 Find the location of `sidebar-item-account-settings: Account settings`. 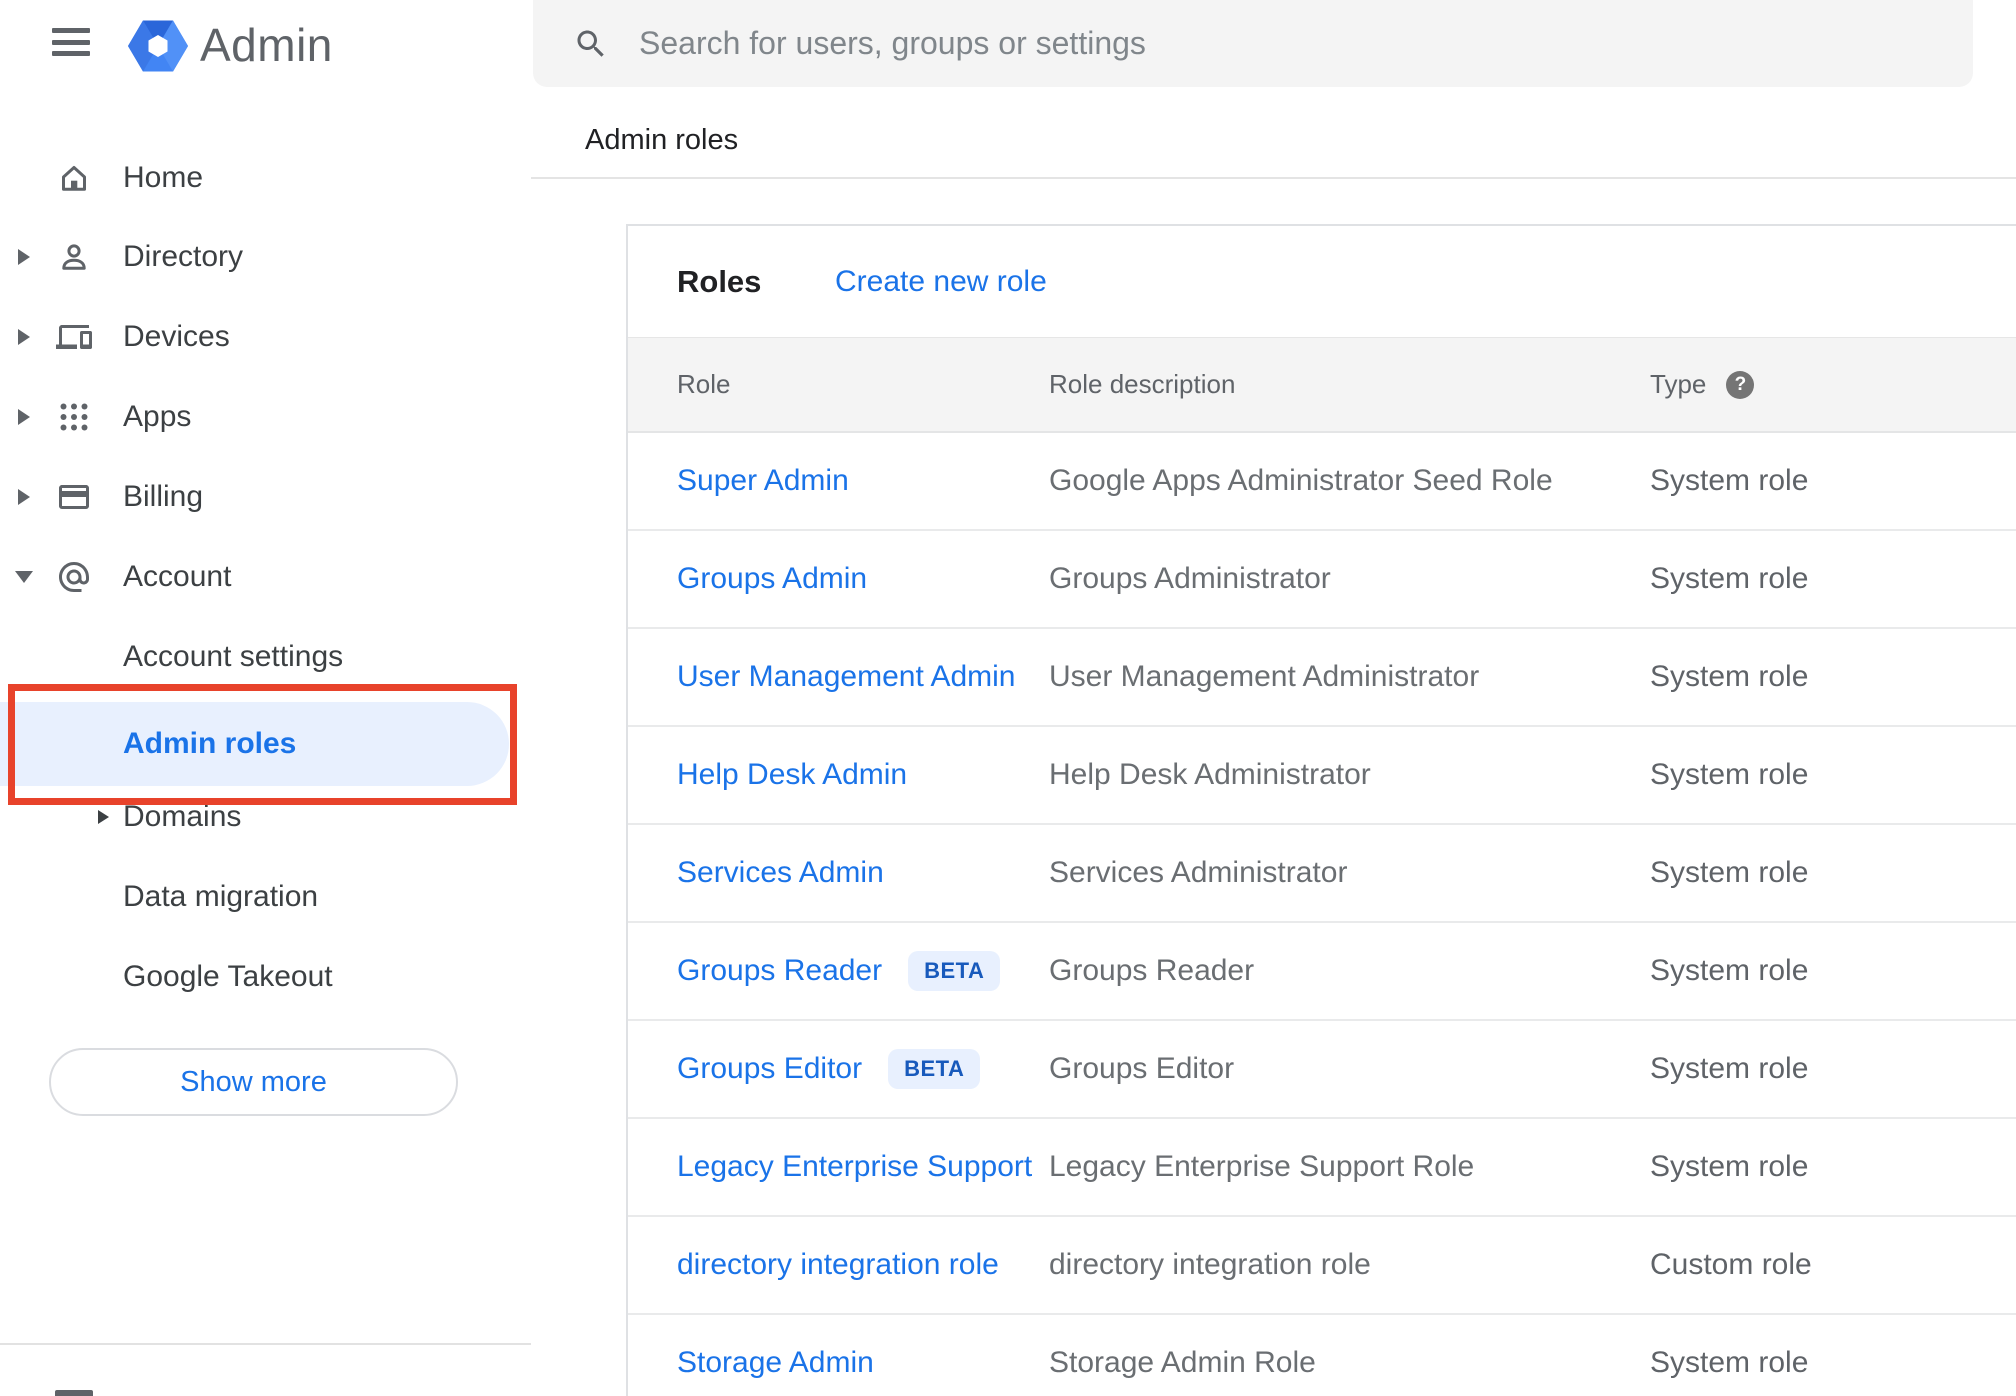

sidebar-item-account-settings: Account settings is located at coordinates (265, 657).